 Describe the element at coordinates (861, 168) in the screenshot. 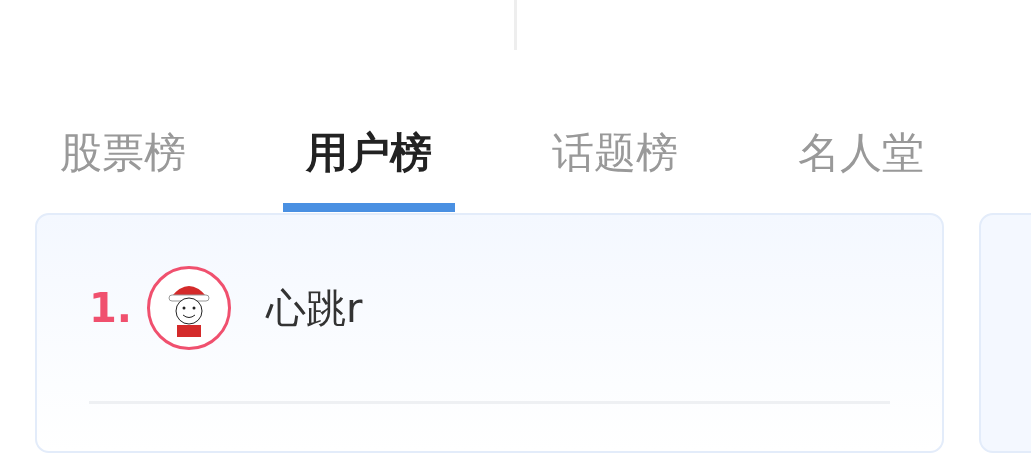

I see `tab: 名人堂` at that location.